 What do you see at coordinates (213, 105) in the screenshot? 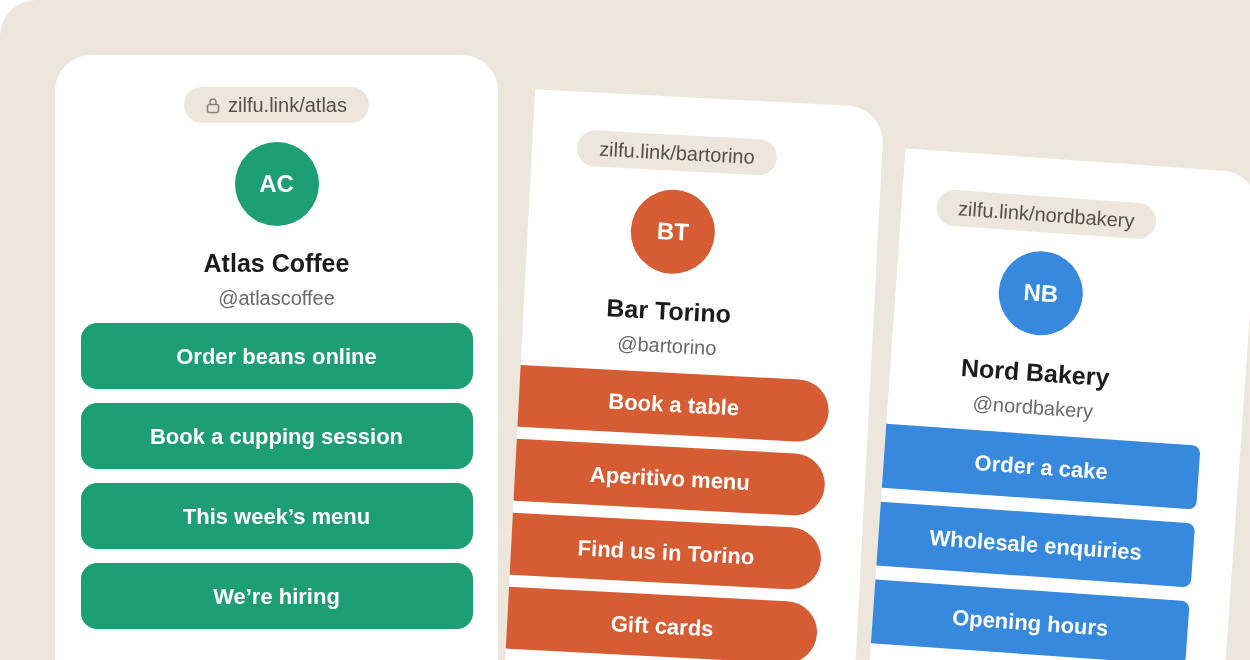
I see `lock-icon` at bounding box center [213, 105].